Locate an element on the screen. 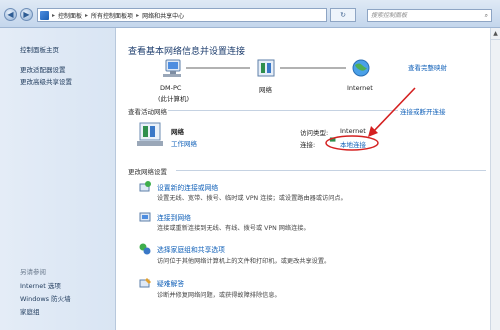 This screenshot has width=500, height=330. breadcrumb-network-center: 网络和共享中心 is located at coordinates (163, 15).